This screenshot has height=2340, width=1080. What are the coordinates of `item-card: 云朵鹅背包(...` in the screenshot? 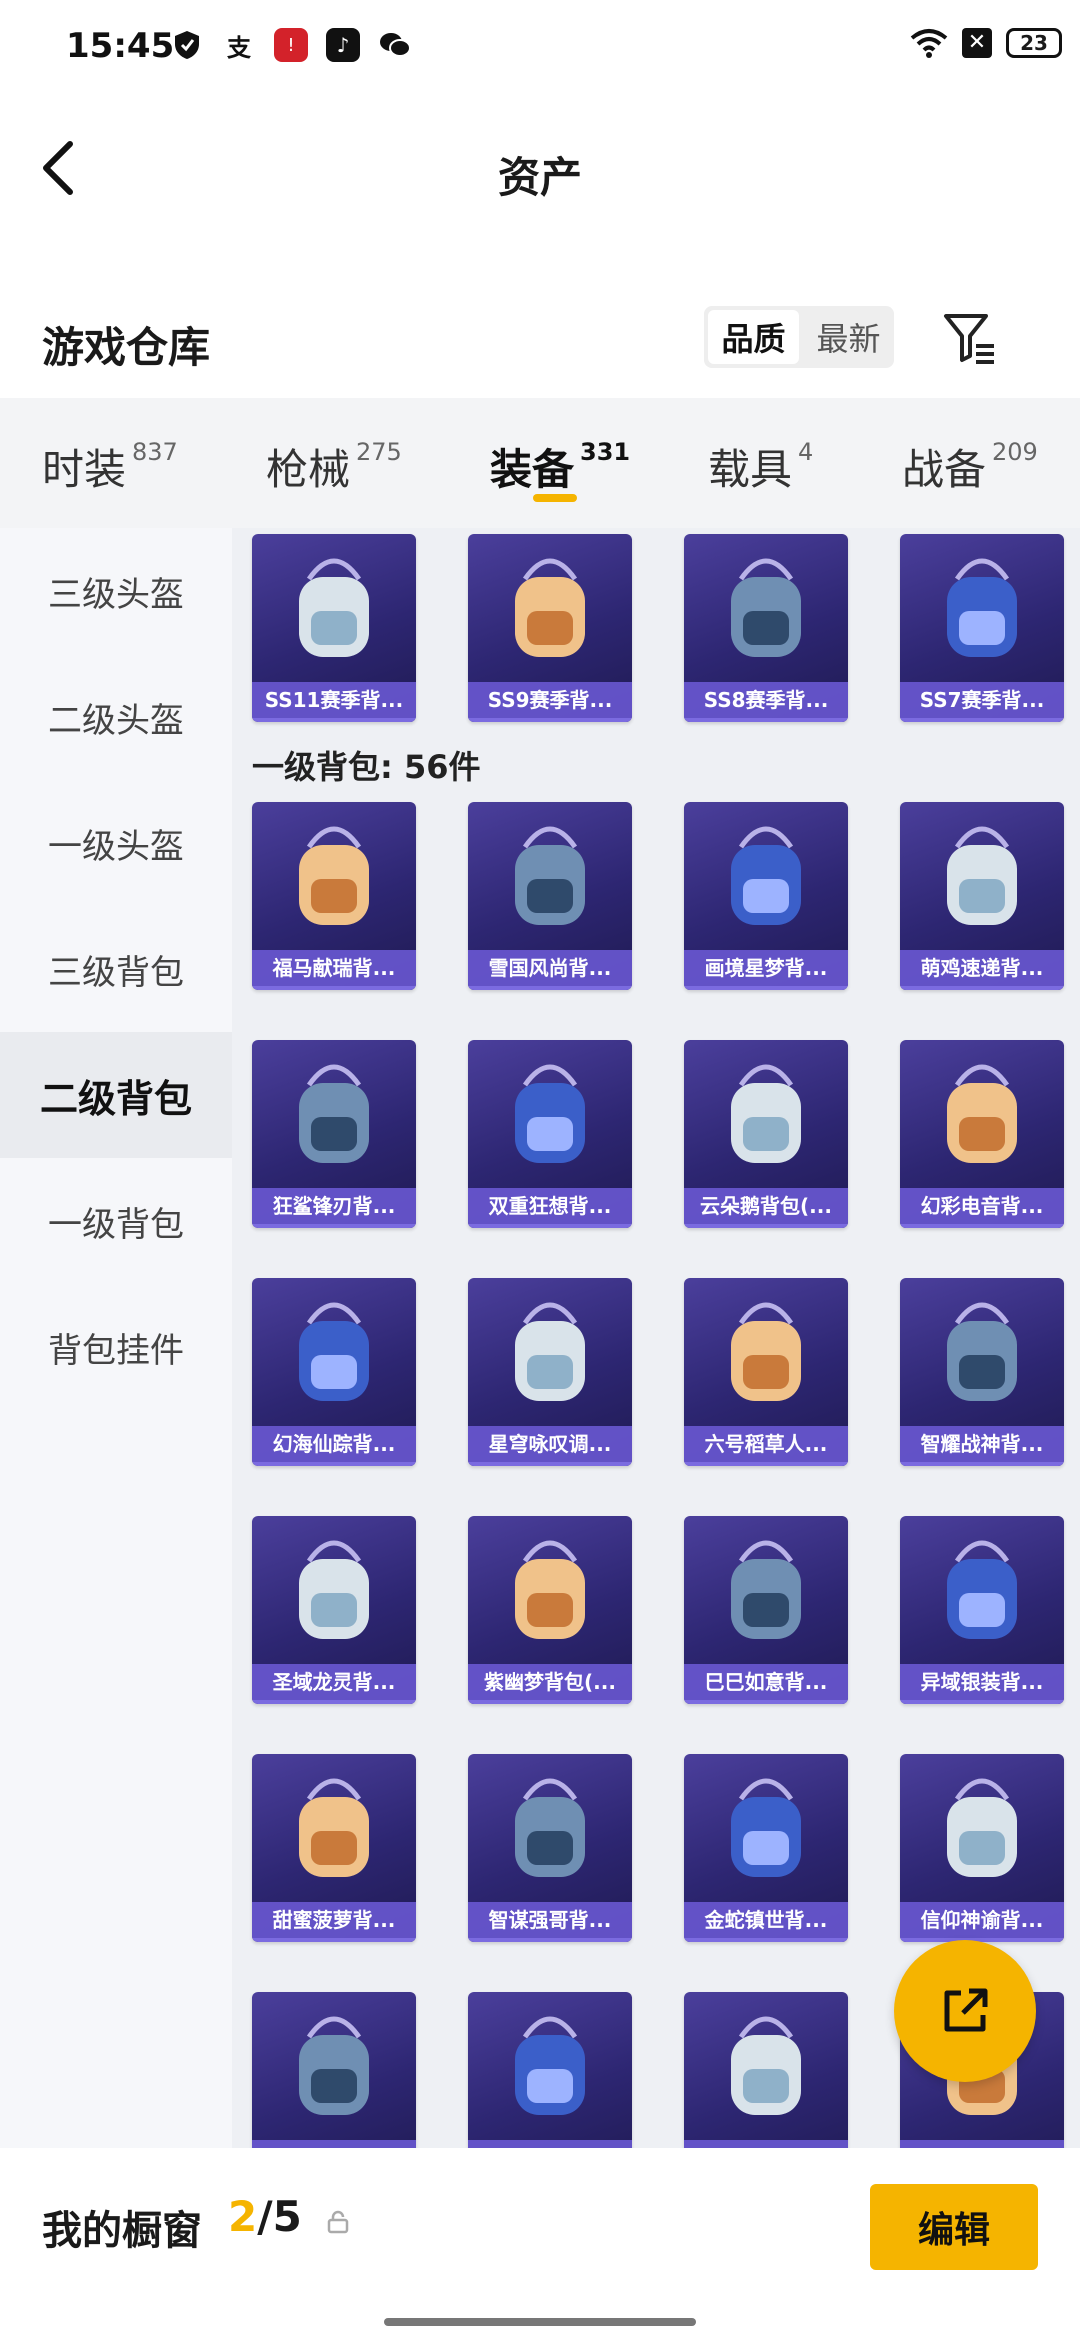 It's located at (766, 1134).